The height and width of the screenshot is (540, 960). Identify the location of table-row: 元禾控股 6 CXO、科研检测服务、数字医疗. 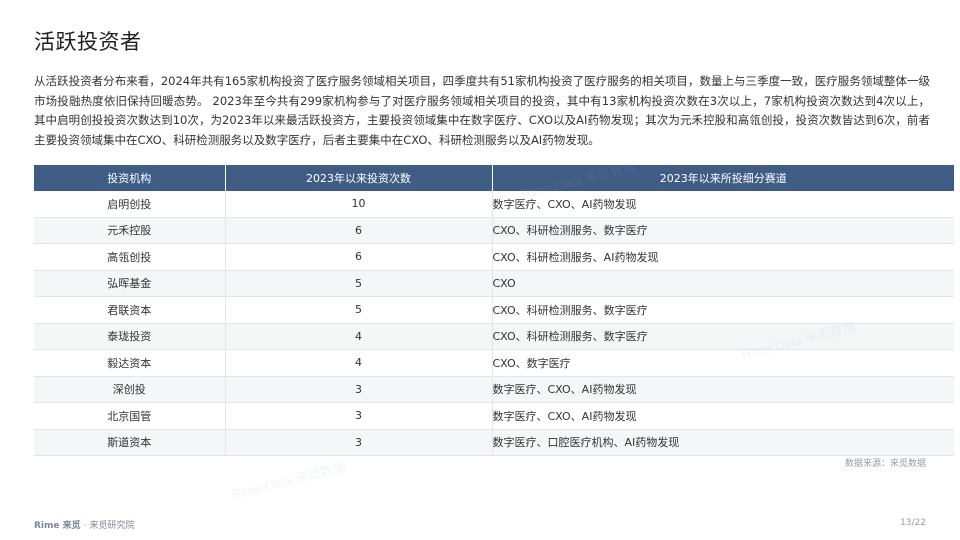
(494, 230).